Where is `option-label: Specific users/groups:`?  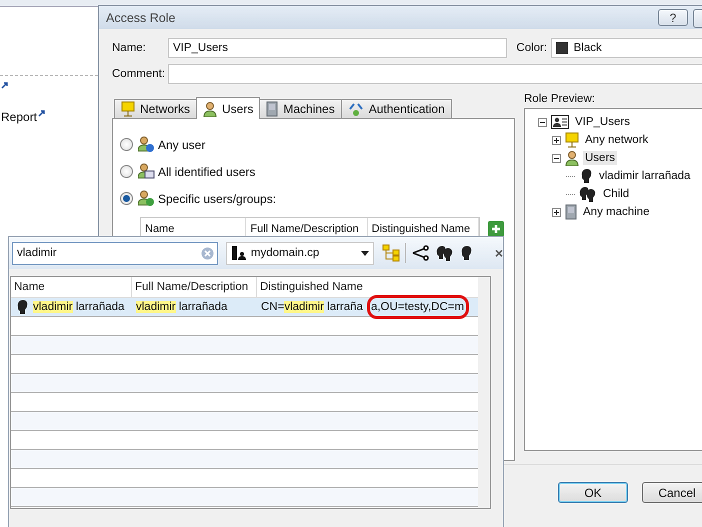
option-label: Specific users/groups: is located at coordinates (217, 199).